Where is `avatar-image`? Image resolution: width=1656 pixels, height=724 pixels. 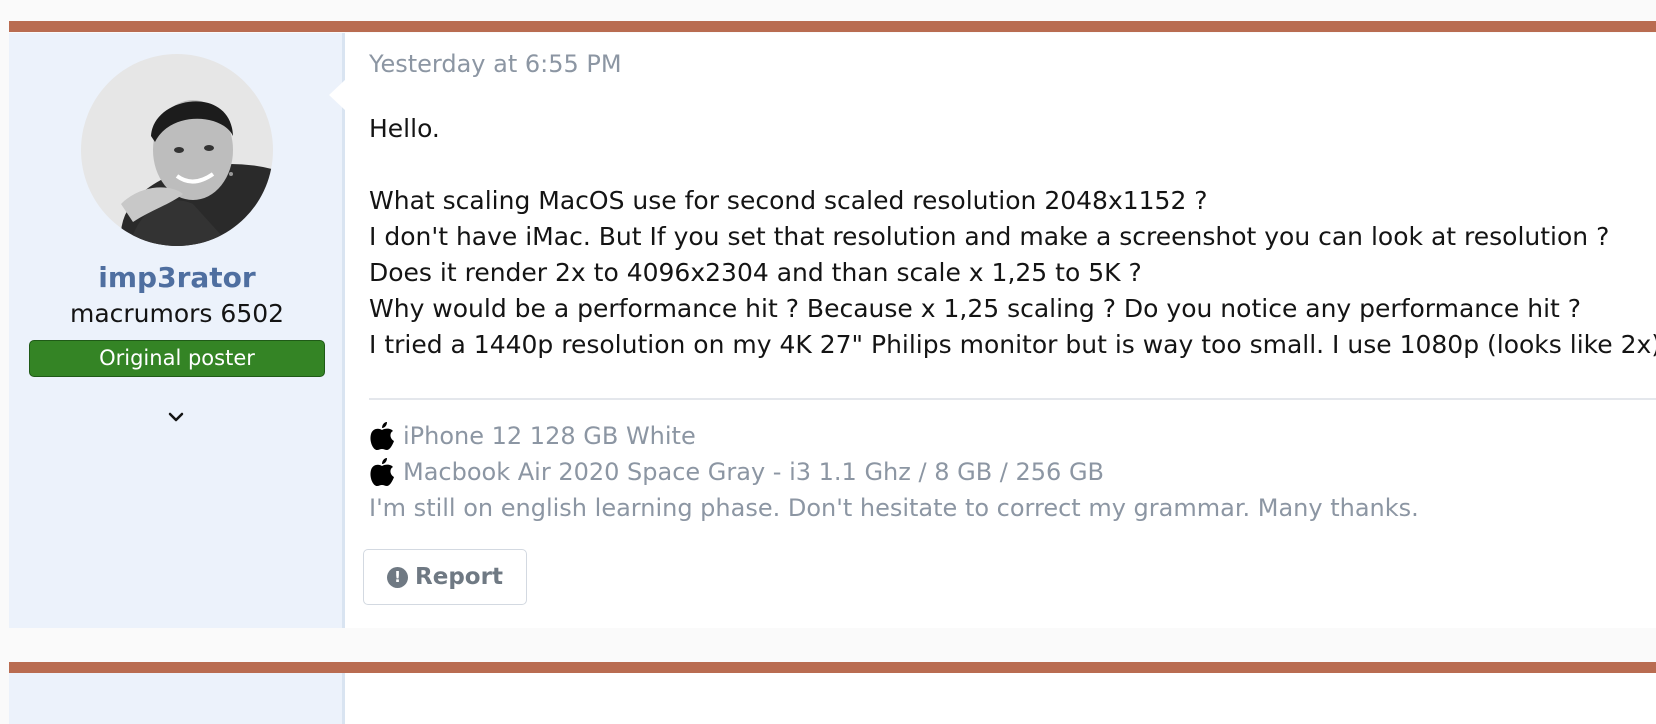
avatar-image is located at coordinates (177, 150).